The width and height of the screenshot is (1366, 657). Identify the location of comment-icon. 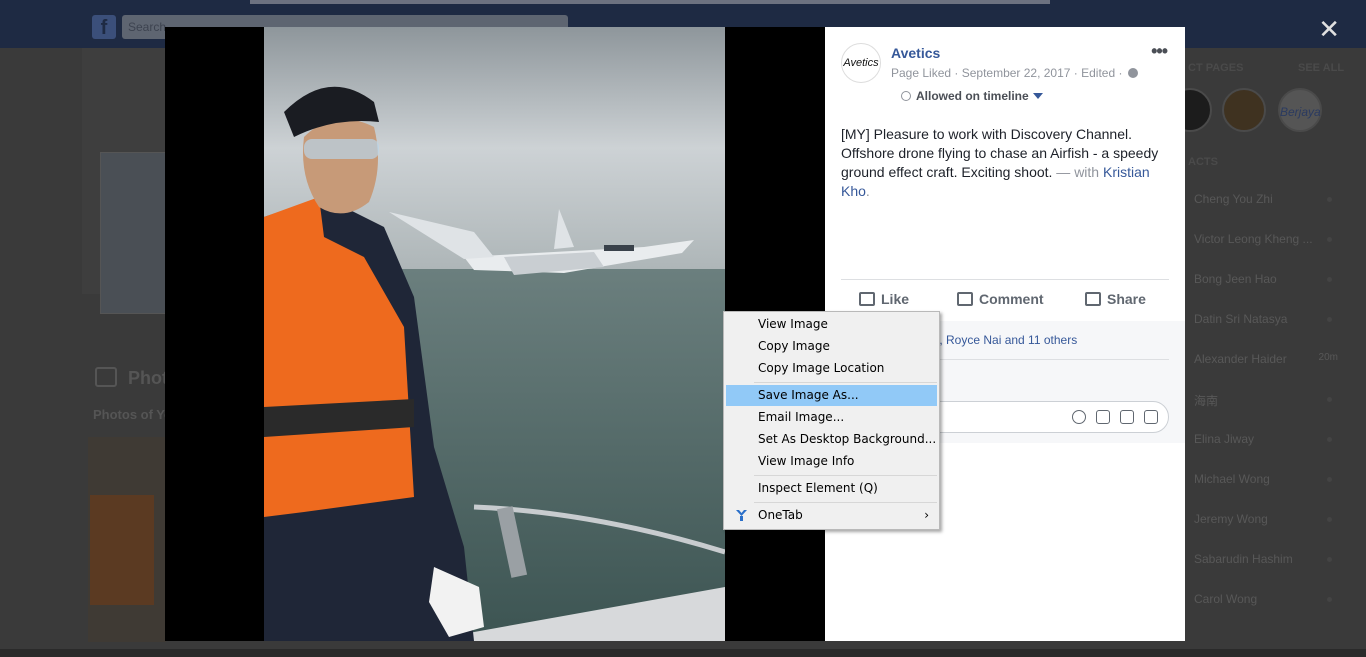
(965, 299).